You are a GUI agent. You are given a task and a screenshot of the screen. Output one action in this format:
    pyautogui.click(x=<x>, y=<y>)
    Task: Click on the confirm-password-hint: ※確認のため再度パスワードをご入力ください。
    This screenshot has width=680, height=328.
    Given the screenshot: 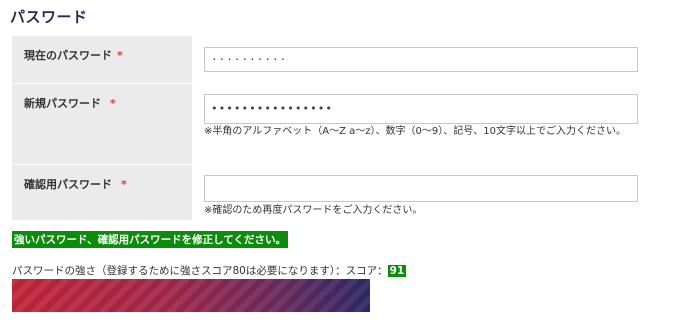 What is the action you would take?
    pyautogui.click(x=313, y=210)
    